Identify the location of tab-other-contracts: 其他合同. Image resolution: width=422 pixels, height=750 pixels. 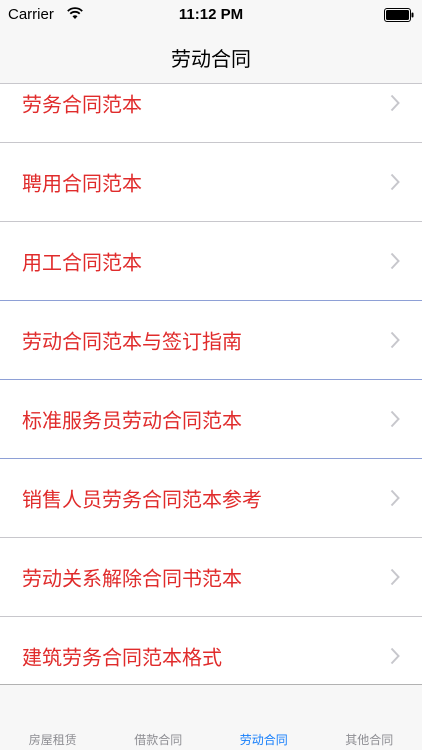
(369, 717).